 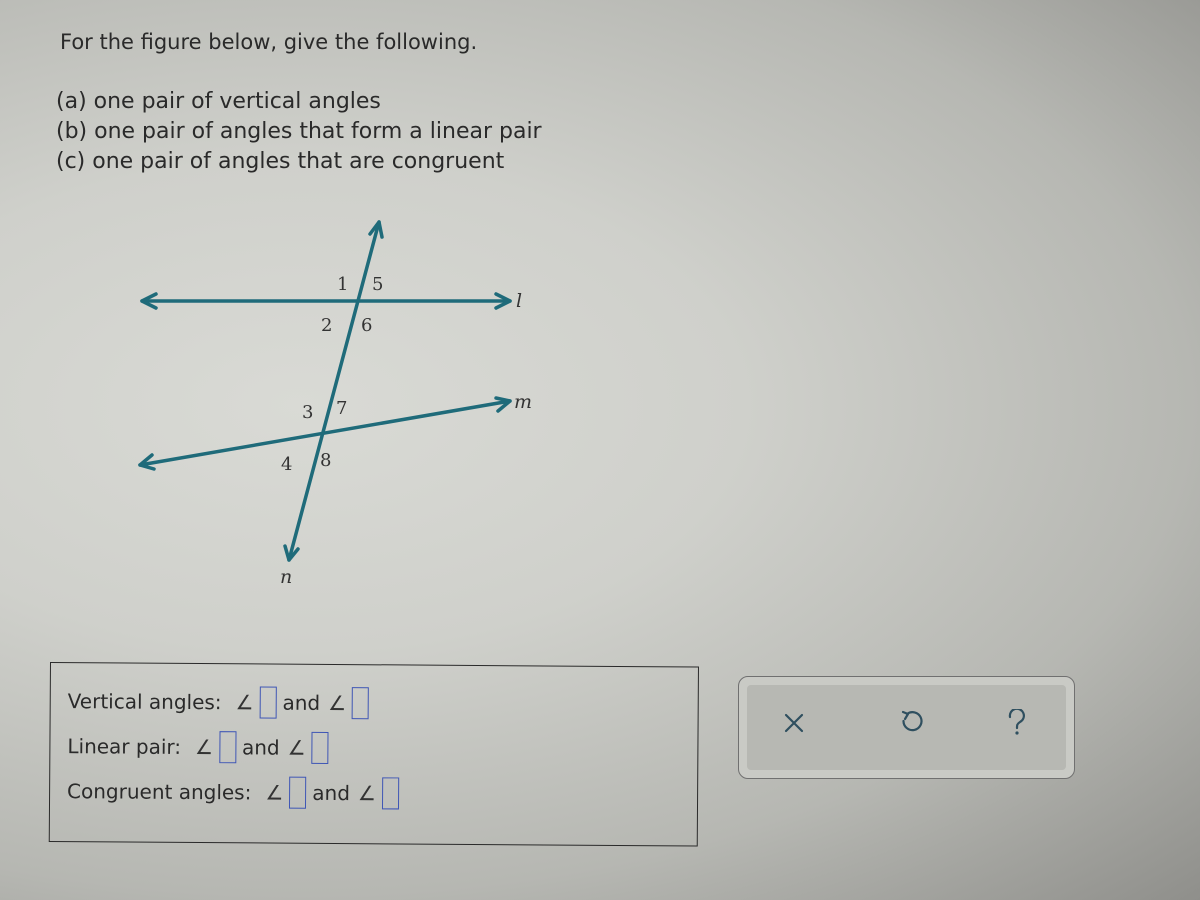 I want to click on linear-pair-row: Linear pair: ∠ and ∠, so click(x=199, y=747).